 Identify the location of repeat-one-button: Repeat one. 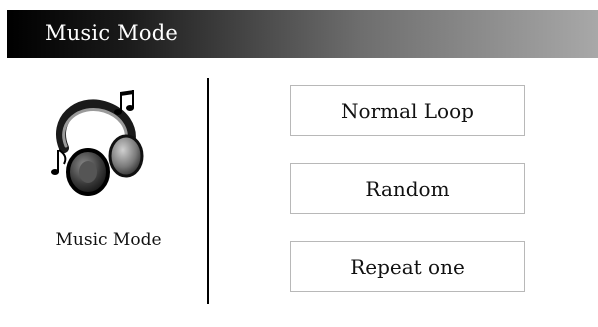
(407, 266).